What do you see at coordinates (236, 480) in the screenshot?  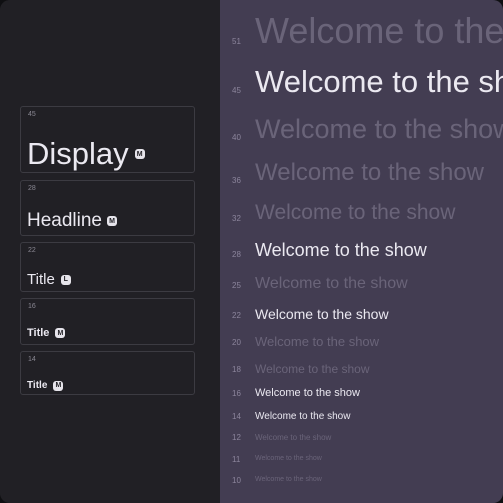 I see `scale-size-label: 10` at bounding box center [236, 480].